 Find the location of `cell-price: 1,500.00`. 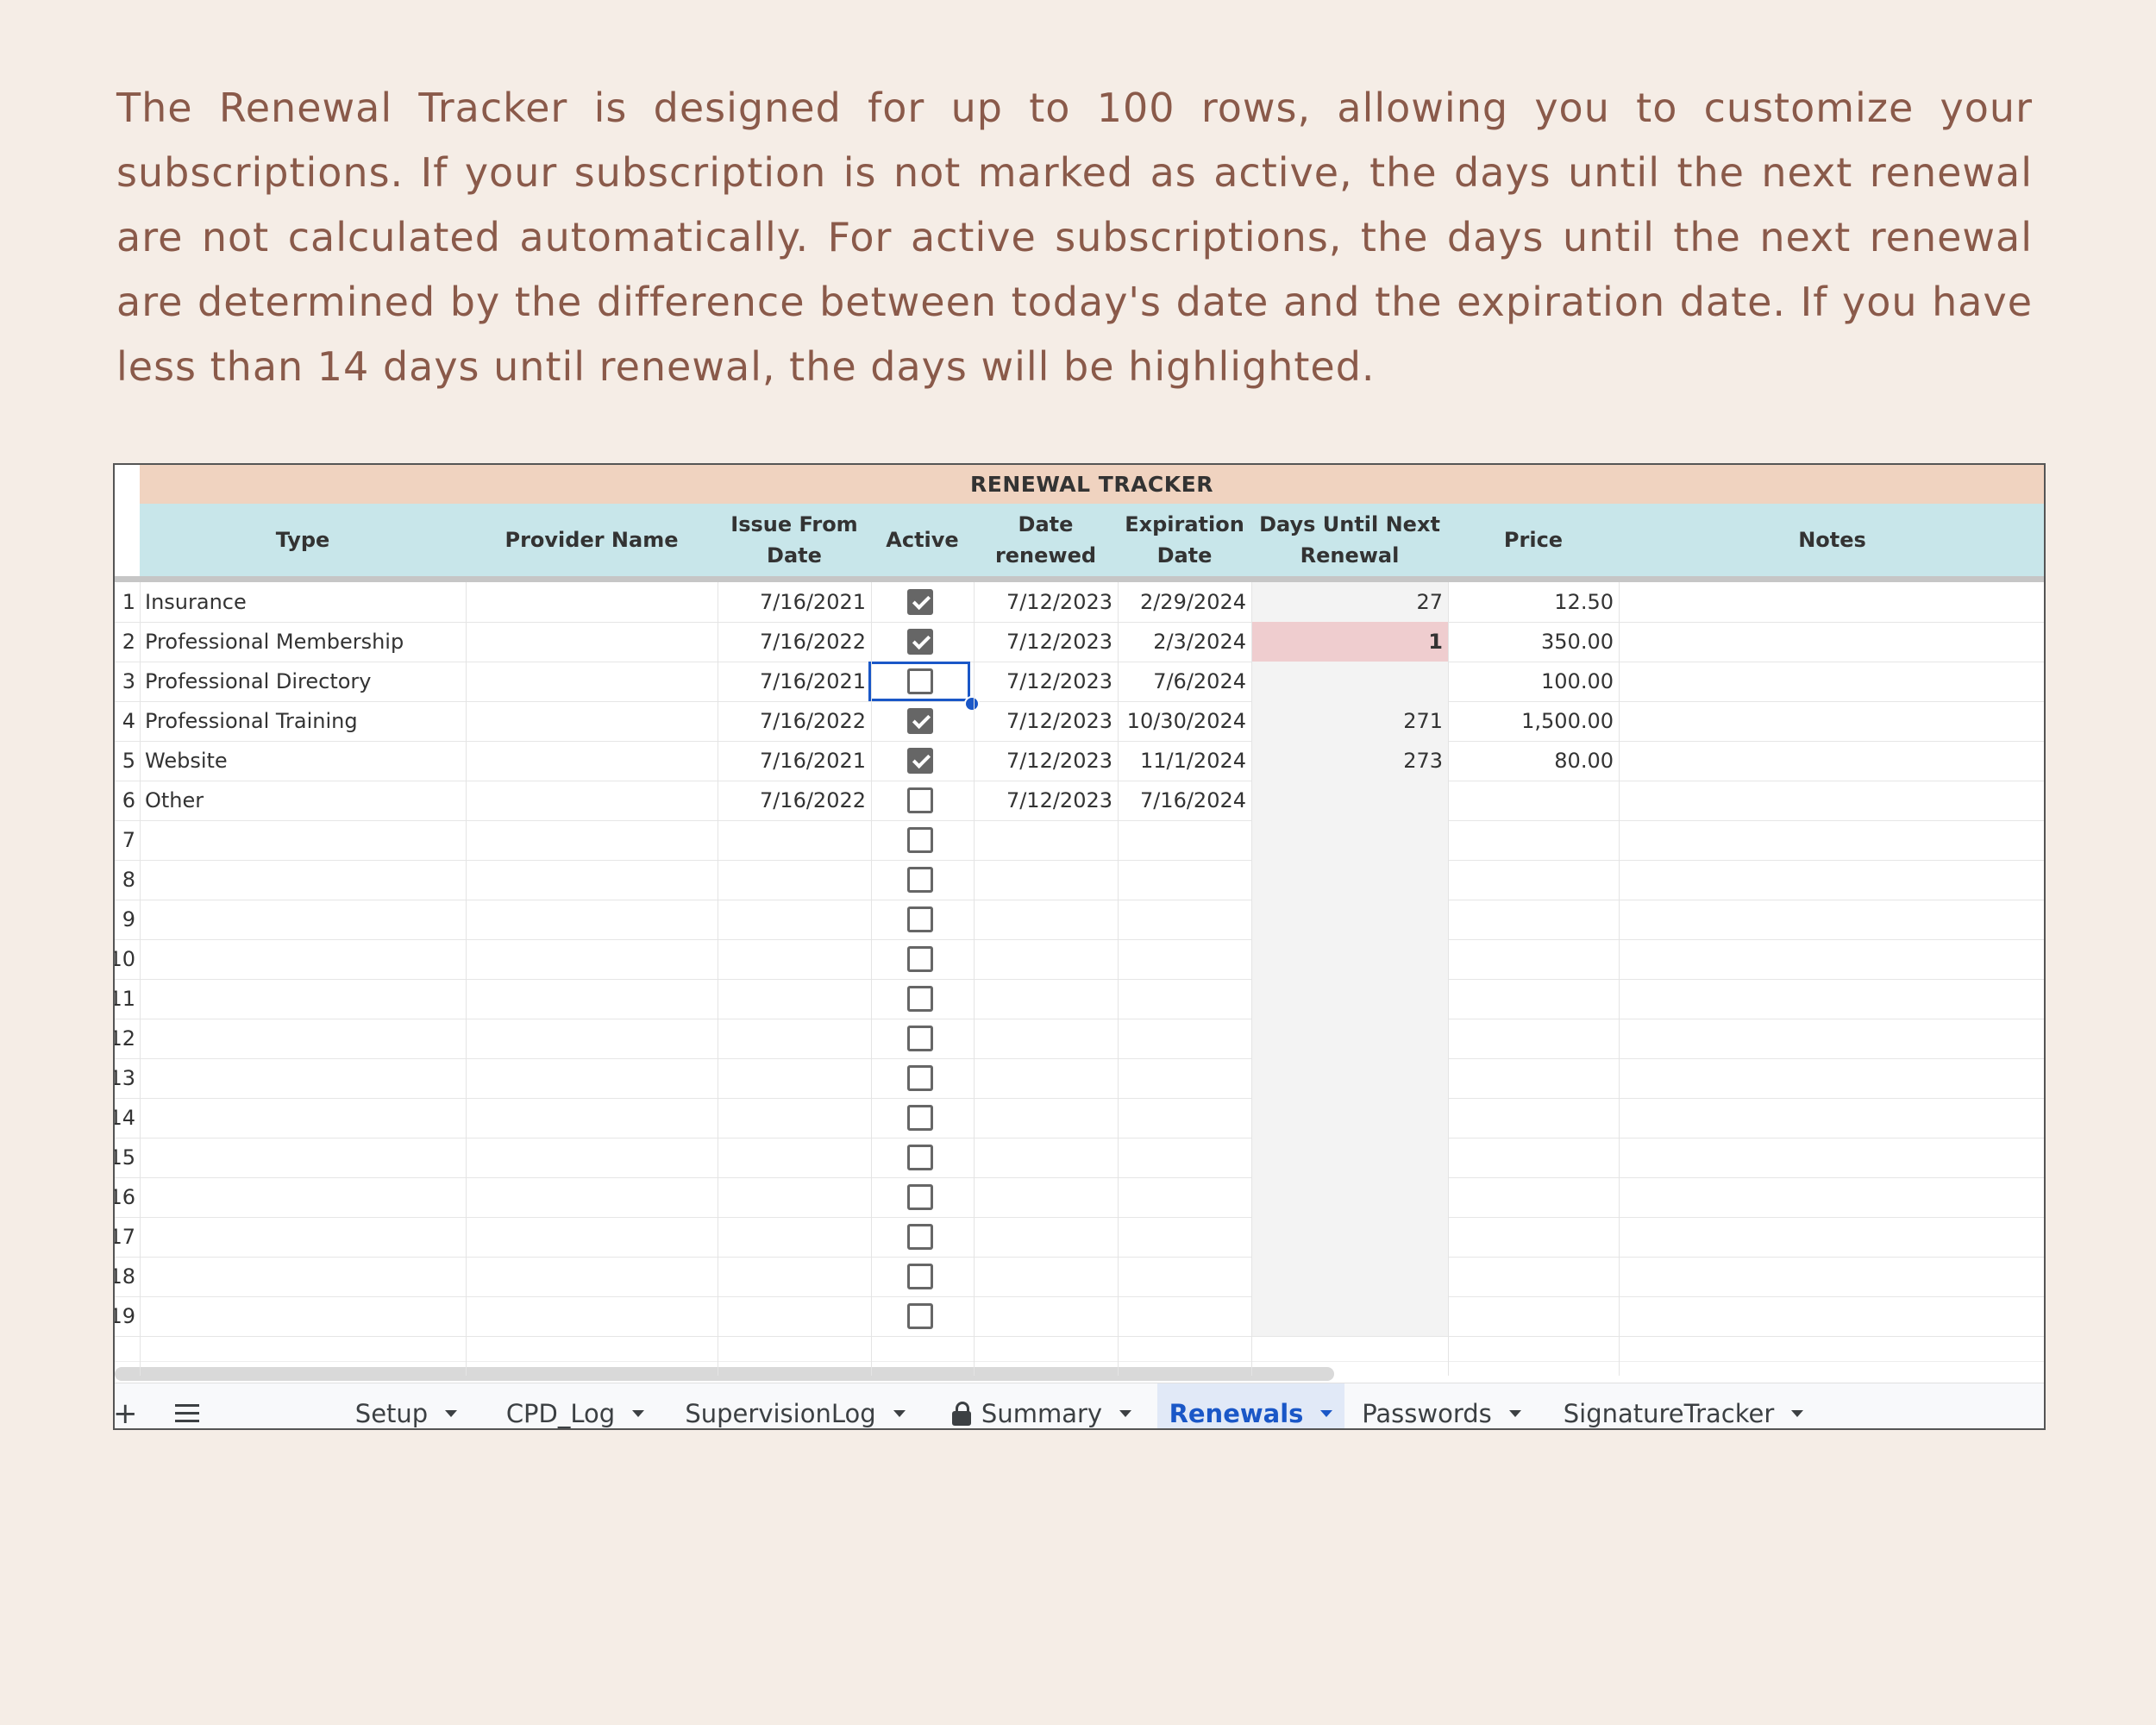

cell-price: 1,500.00 is located at coordinates (1533, 721).